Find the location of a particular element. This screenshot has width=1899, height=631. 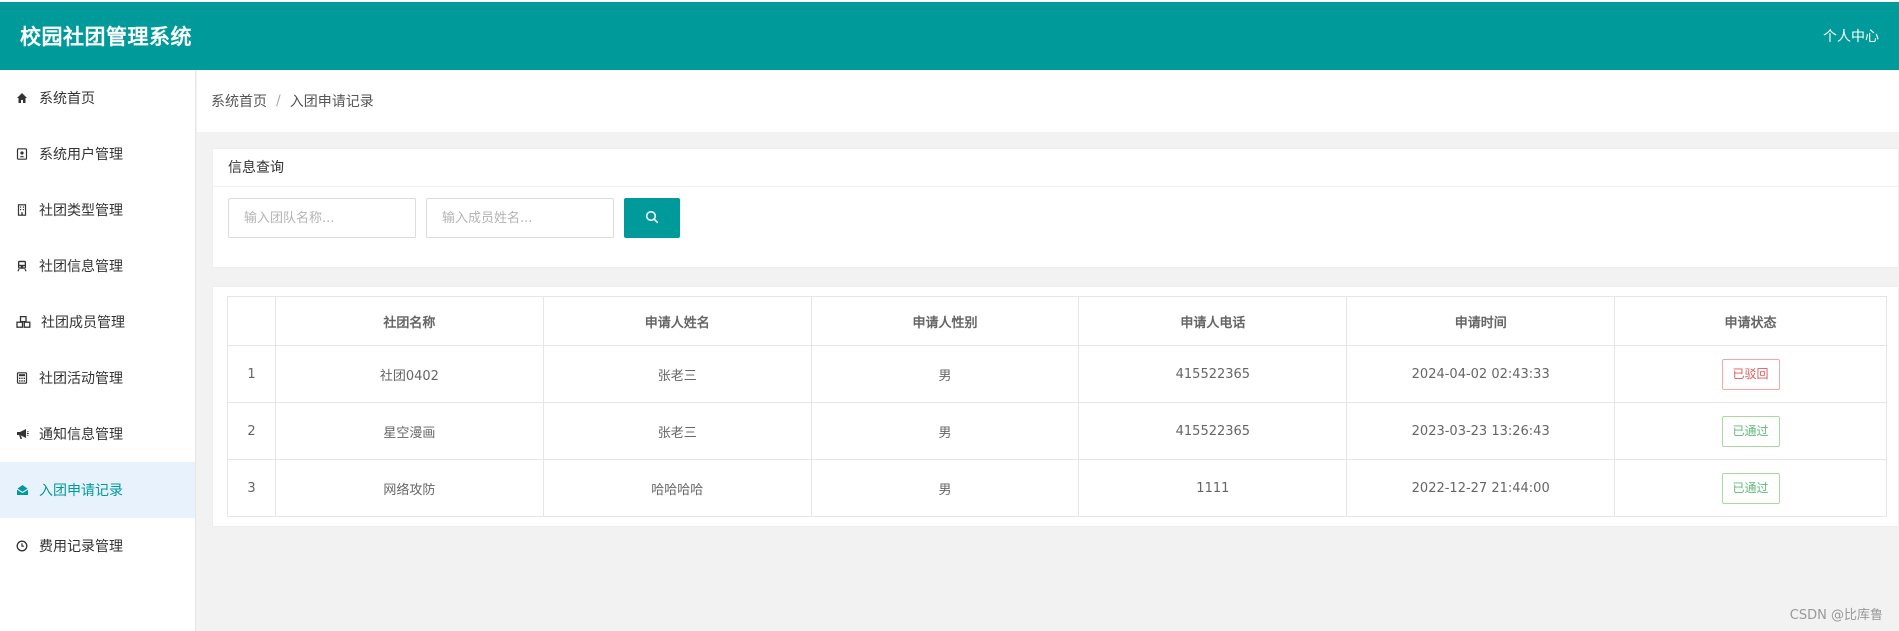

column-header-index is located at coordinates (251, 321).